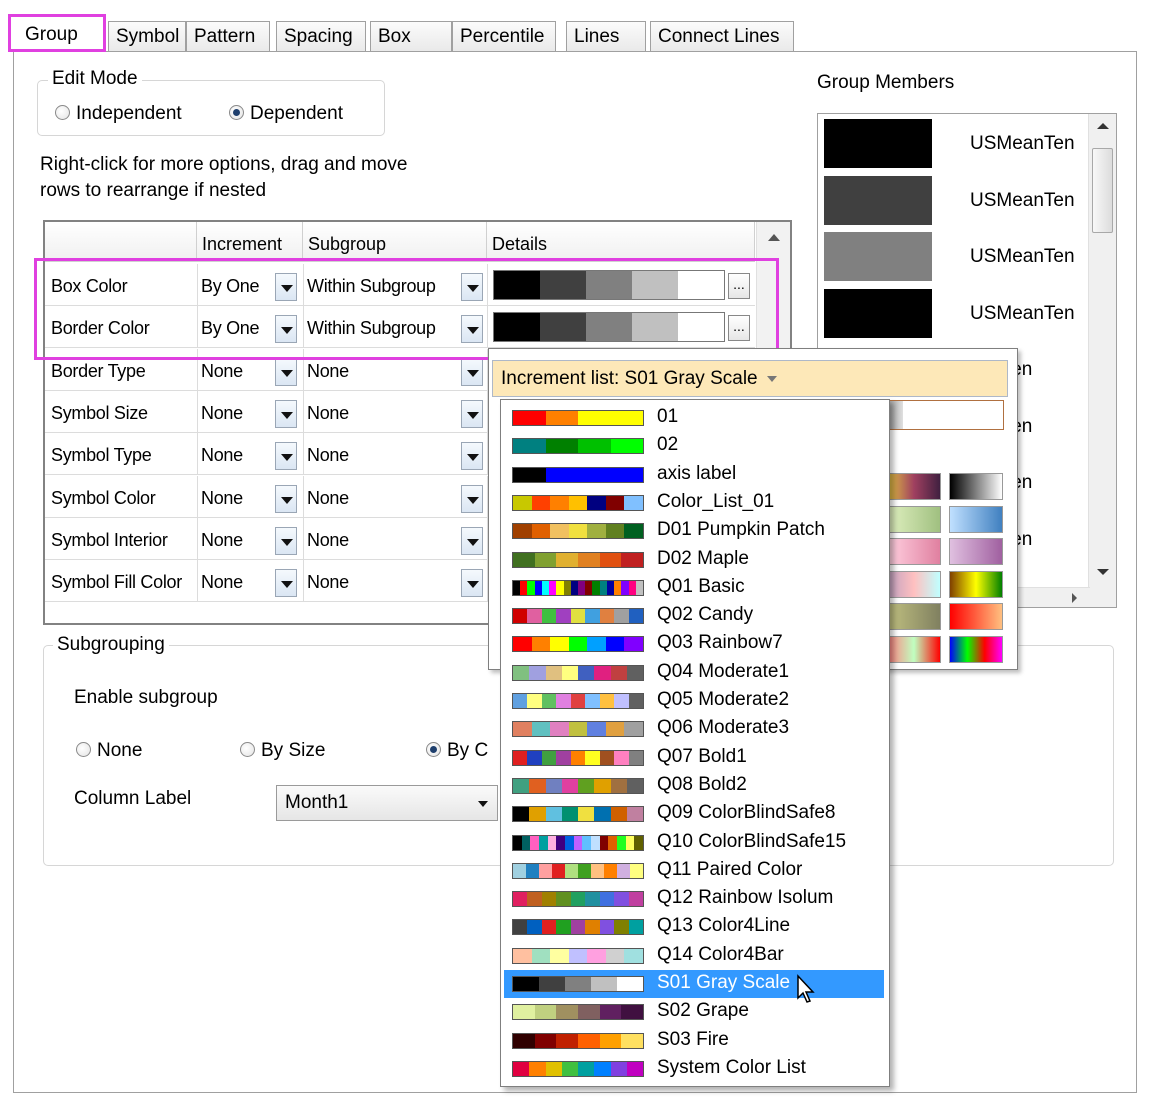  What do you see at coordinates (694, 1069) in the screenshot?
I see `color-list-item: System Color List` at bounding box center [694, 1069].